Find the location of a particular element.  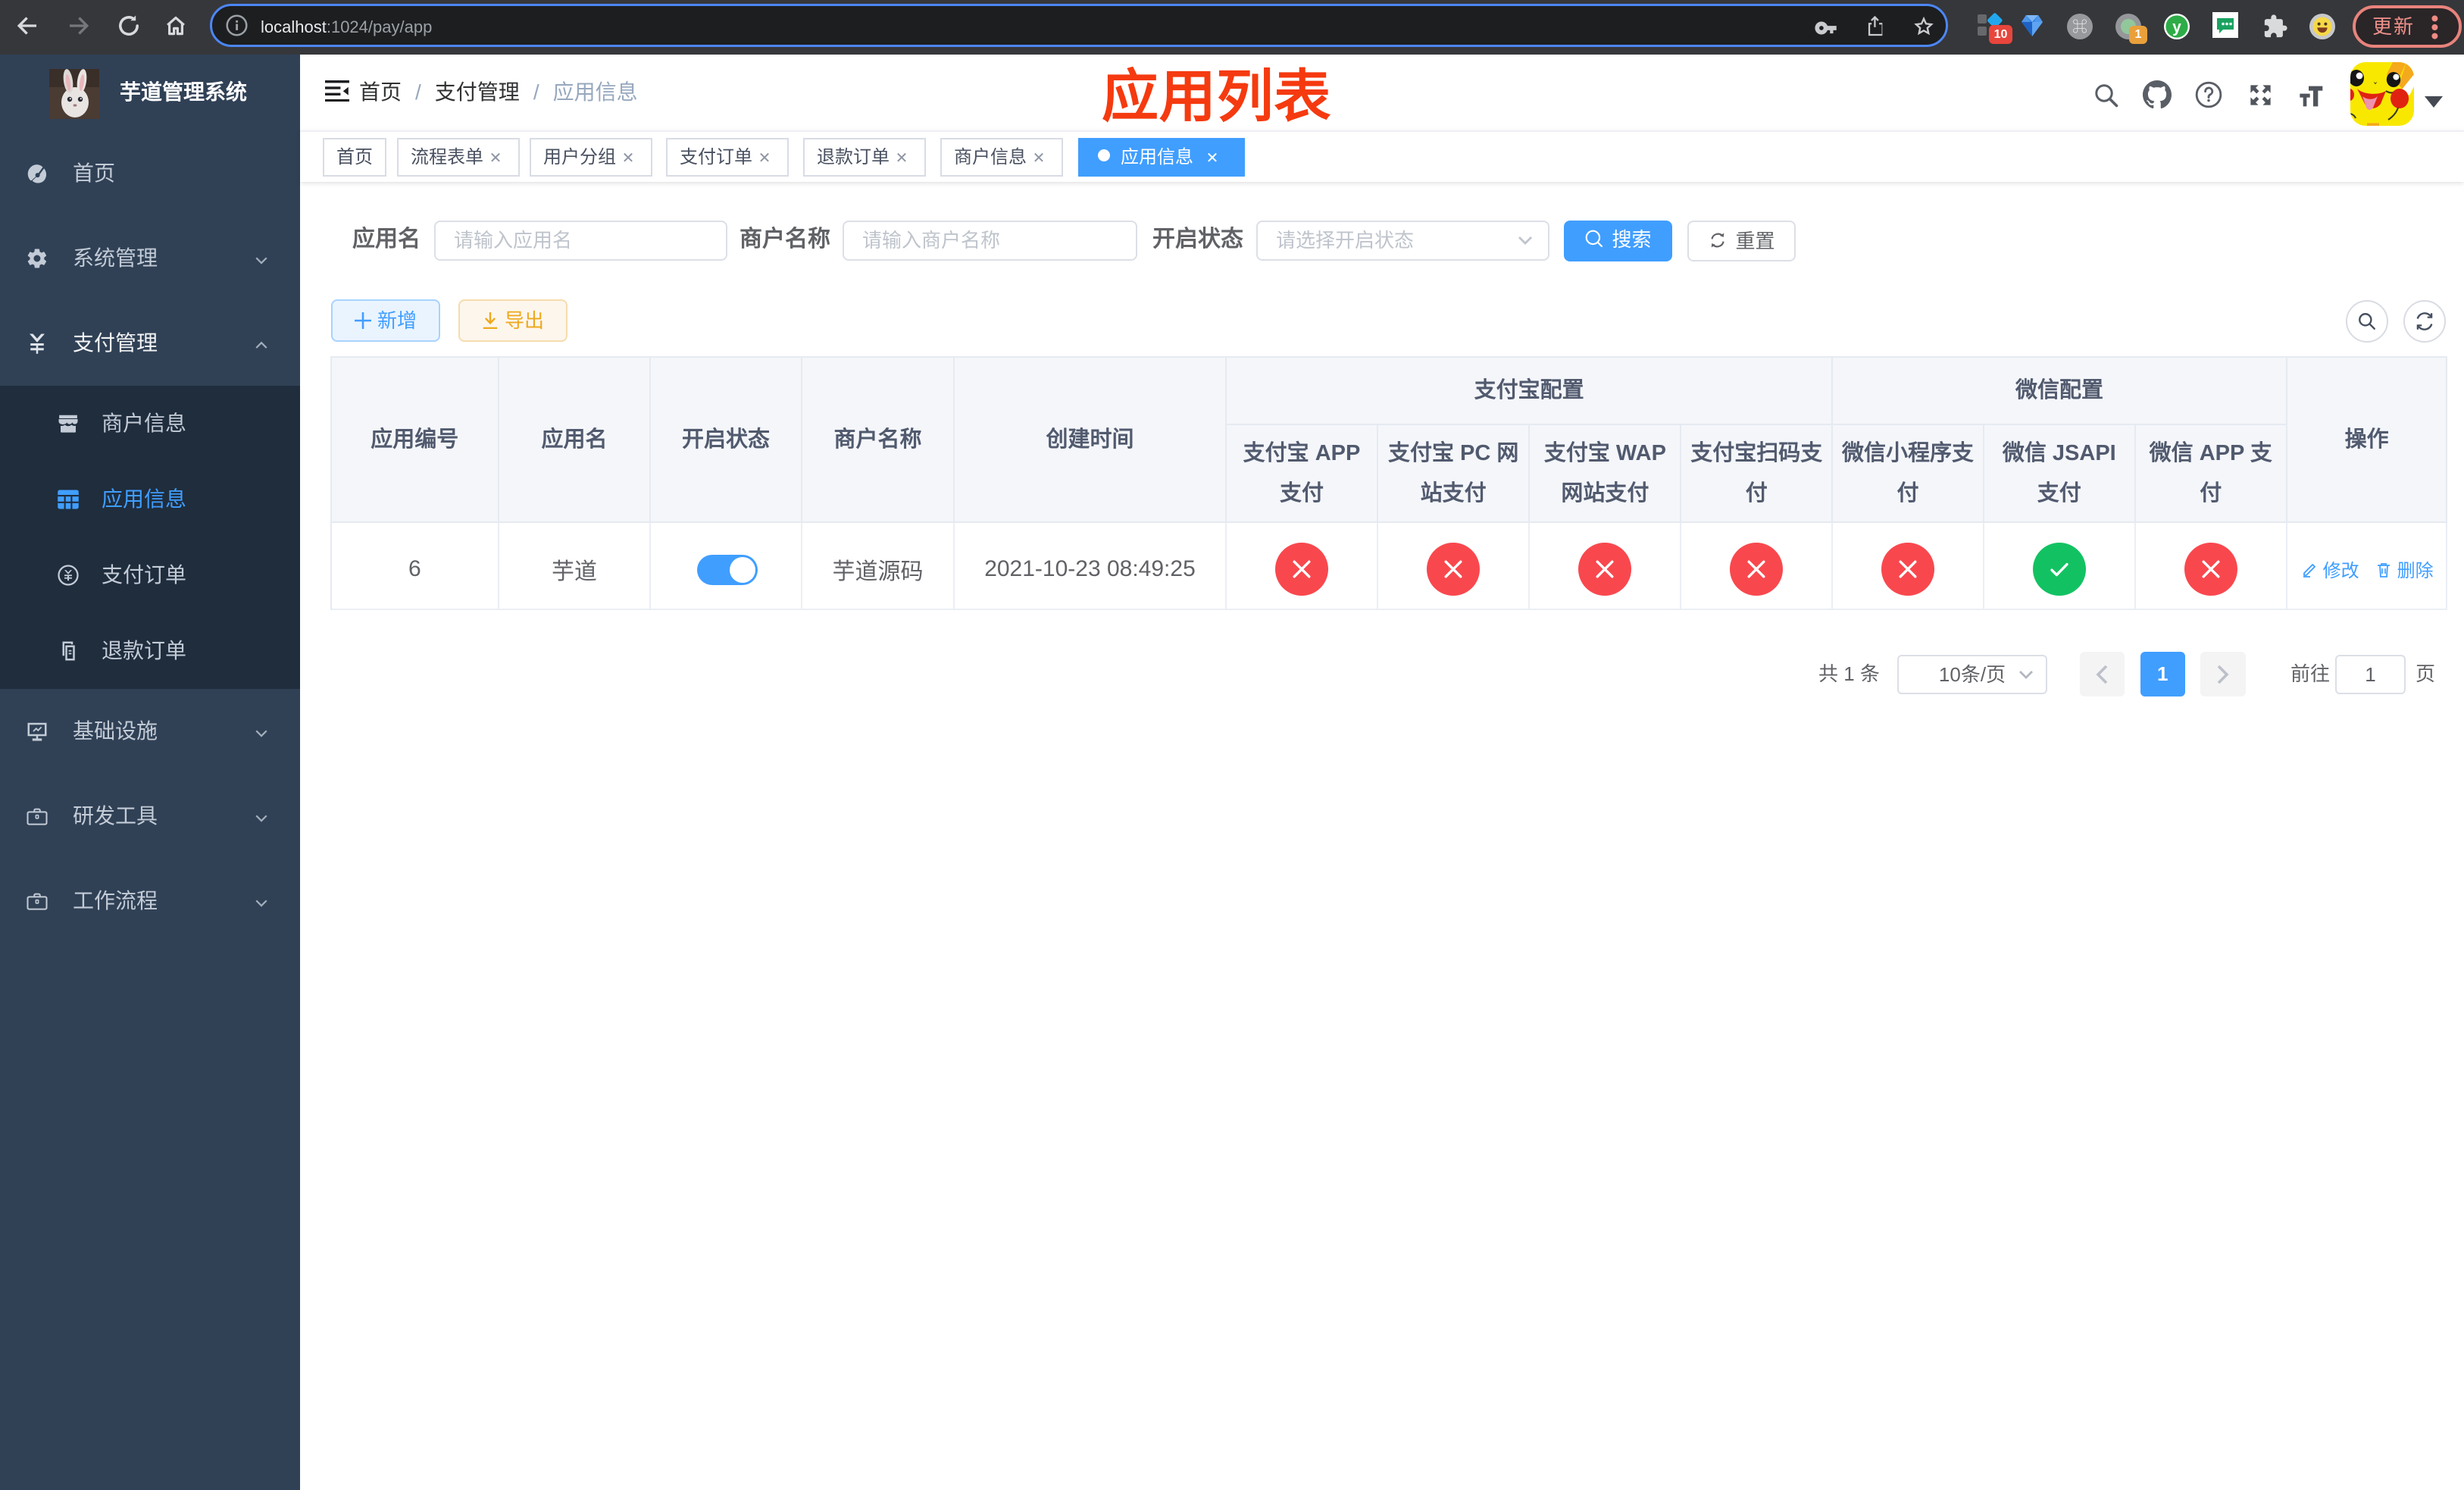

svg-text: y is located at coordinates (2176, 27).